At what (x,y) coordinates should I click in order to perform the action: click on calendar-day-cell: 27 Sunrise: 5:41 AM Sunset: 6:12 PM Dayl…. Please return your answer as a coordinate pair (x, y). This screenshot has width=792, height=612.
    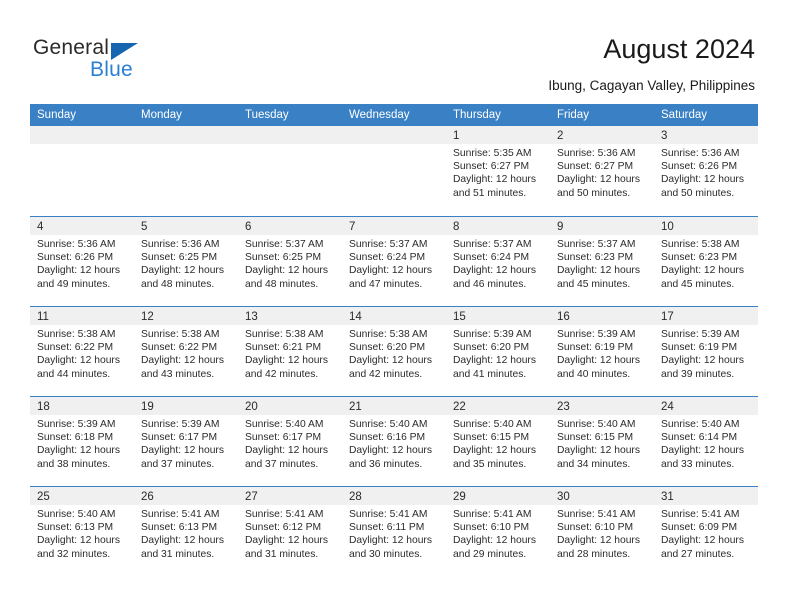
    Looking at the image, I should click on (290, 531).